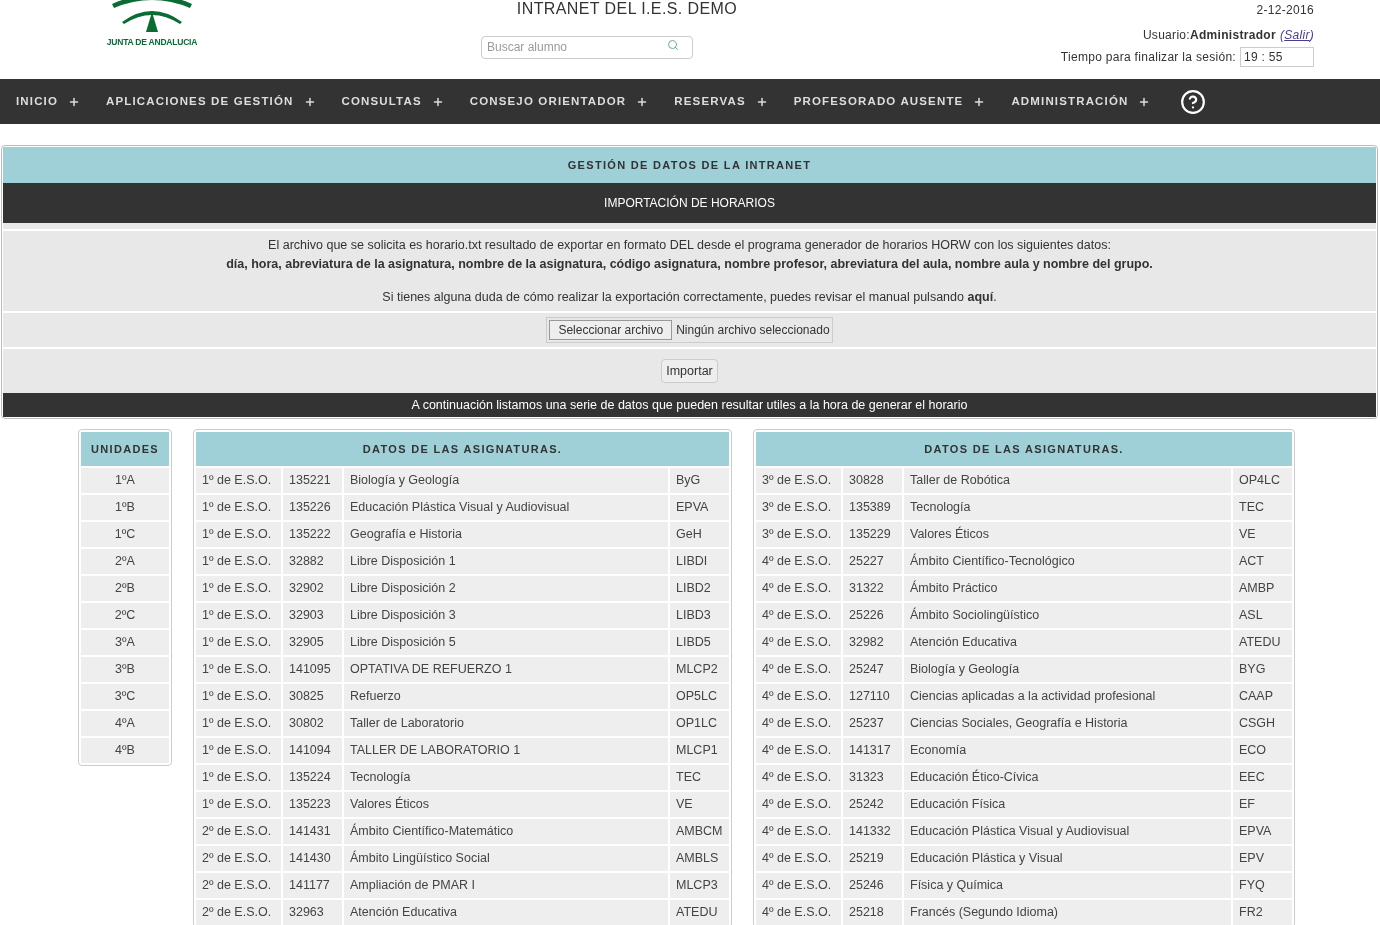  Describe the element at coordinates (699, 832) in the screenshot. I see `table-cell: AMBCM` at that location.